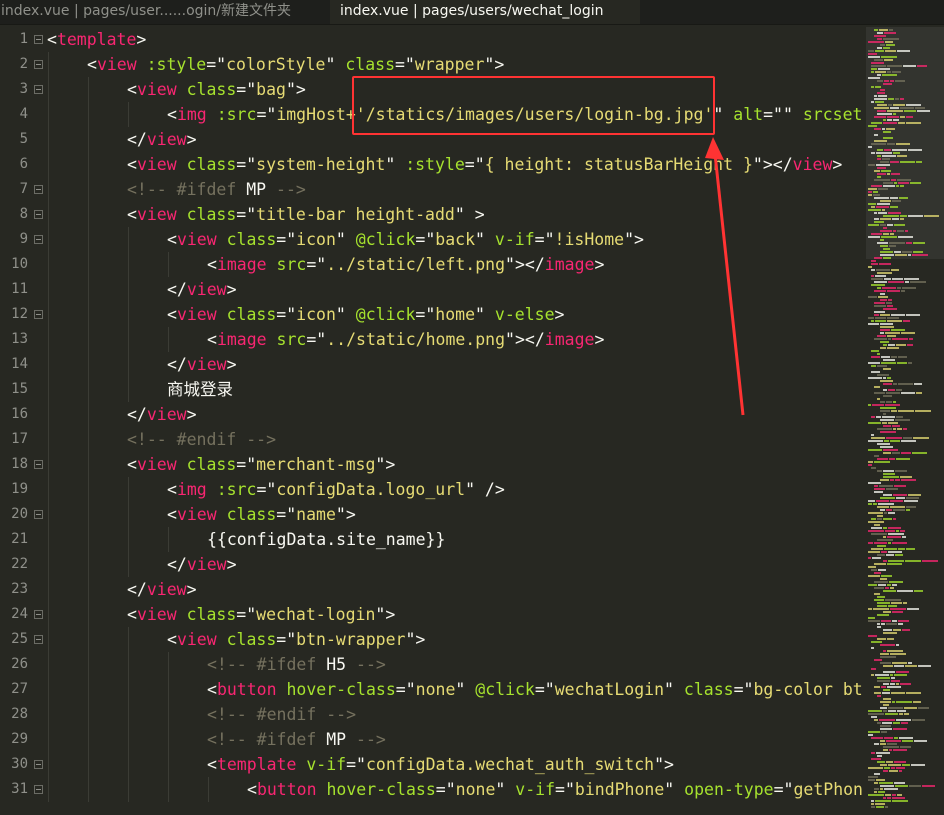  What do you see at coordinates (729, 284) in the screenshot?
I see `annotation-arrow-shaft` at bounding box center [729, 284].